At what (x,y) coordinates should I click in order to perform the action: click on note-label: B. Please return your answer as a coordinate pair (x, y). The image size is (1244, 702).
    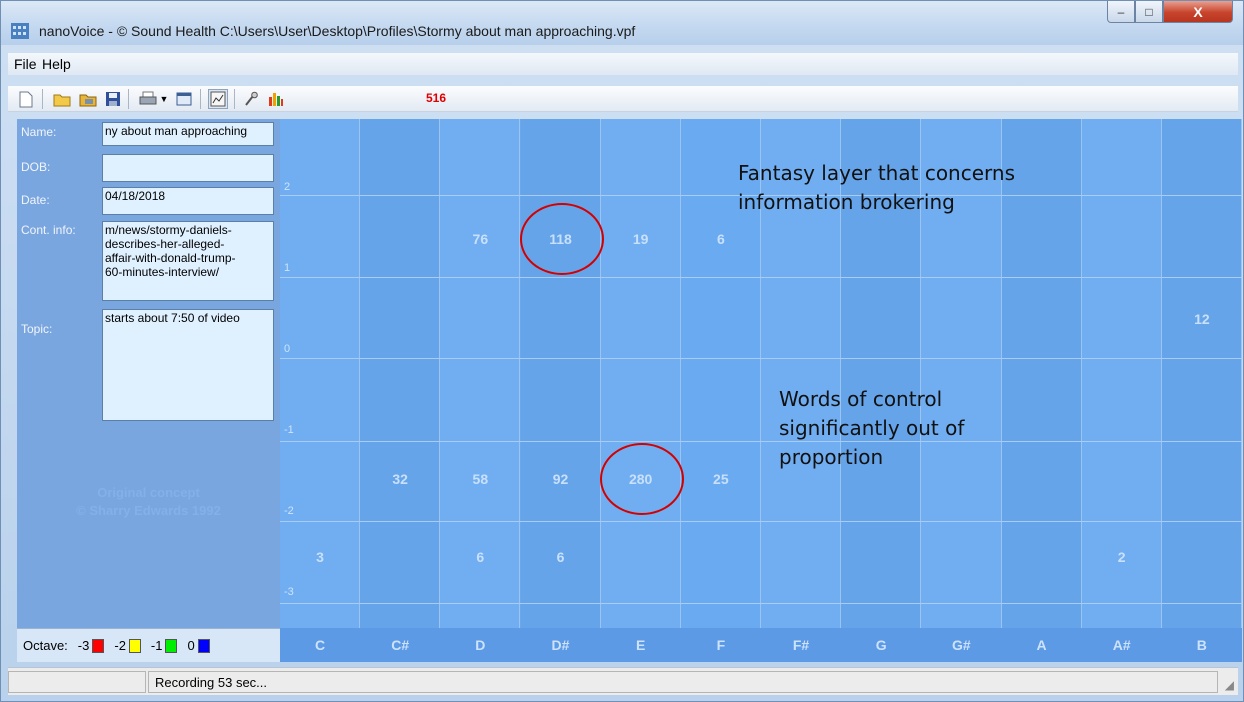
    Looking at the image, I should click on (1201, 645).